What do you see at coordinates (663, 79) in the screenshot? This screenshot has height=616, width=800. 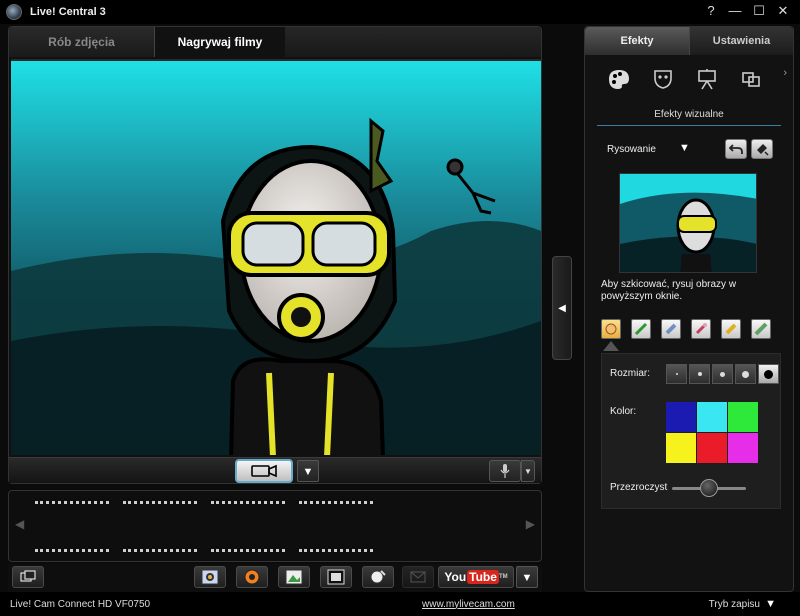 I see `mask-icon` at bounding box center [663, 79].